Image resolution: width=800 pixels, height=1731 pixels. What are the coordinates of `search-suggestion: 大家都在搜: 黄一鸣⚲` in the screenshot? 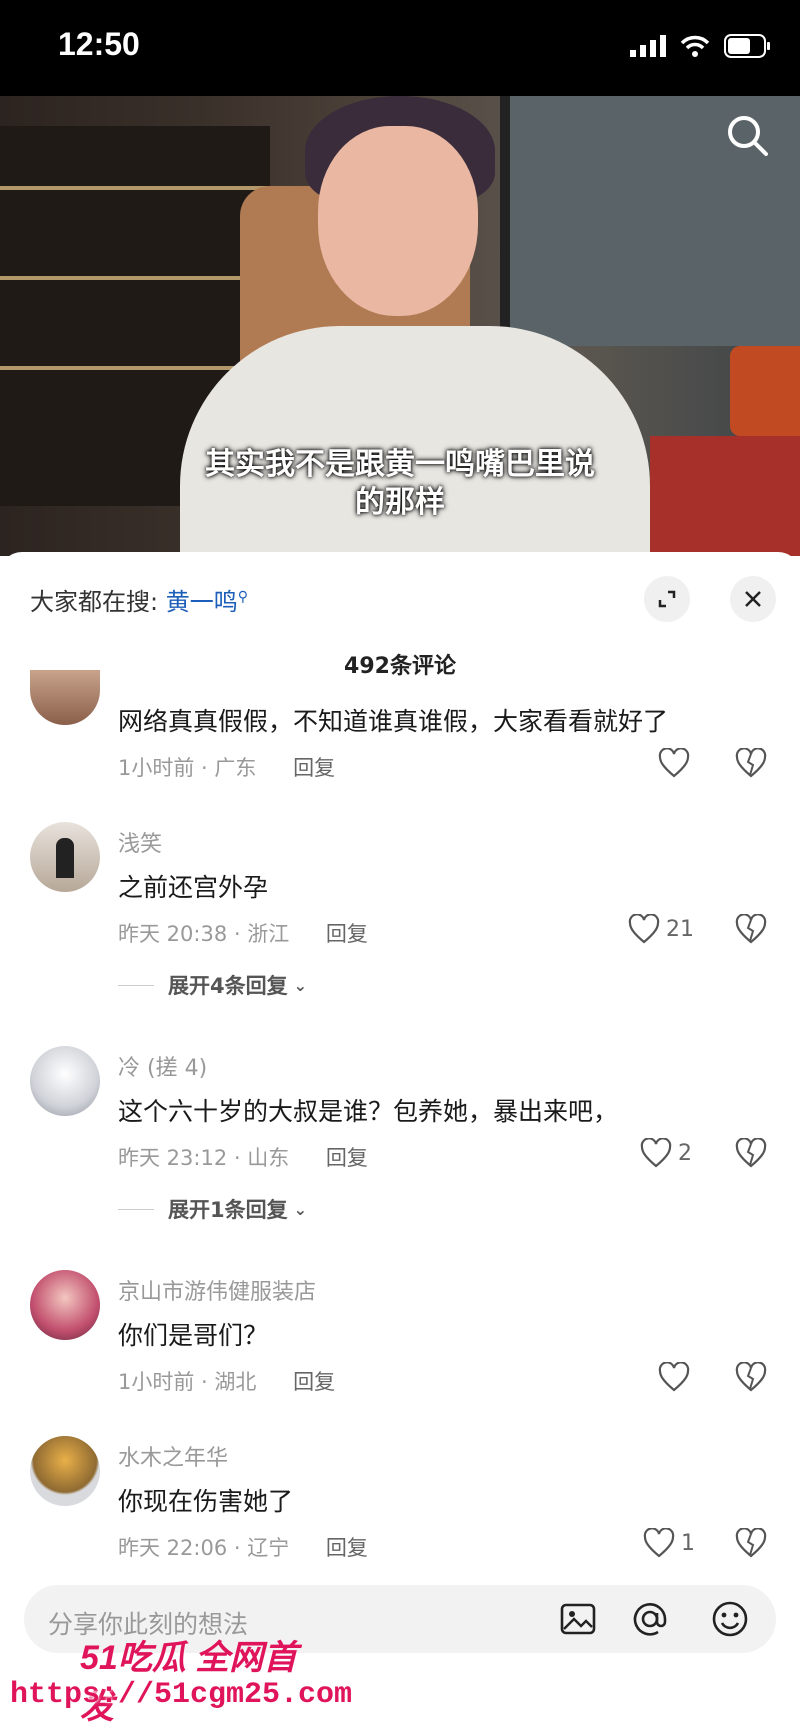 It's located at (139, 599).